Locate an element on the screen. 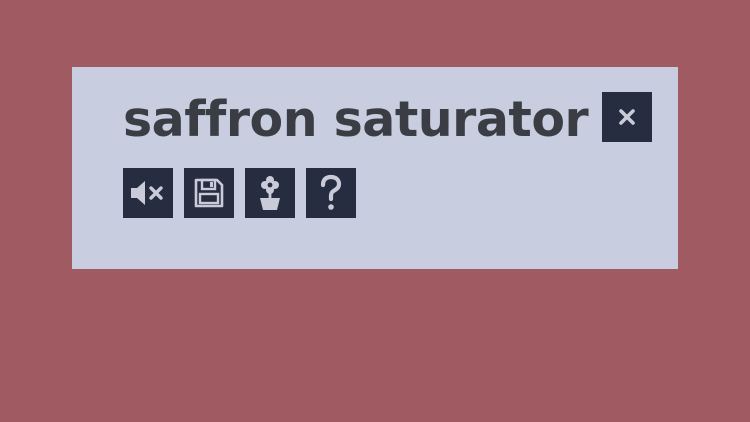  close-button is located at coordinates (627, 117).